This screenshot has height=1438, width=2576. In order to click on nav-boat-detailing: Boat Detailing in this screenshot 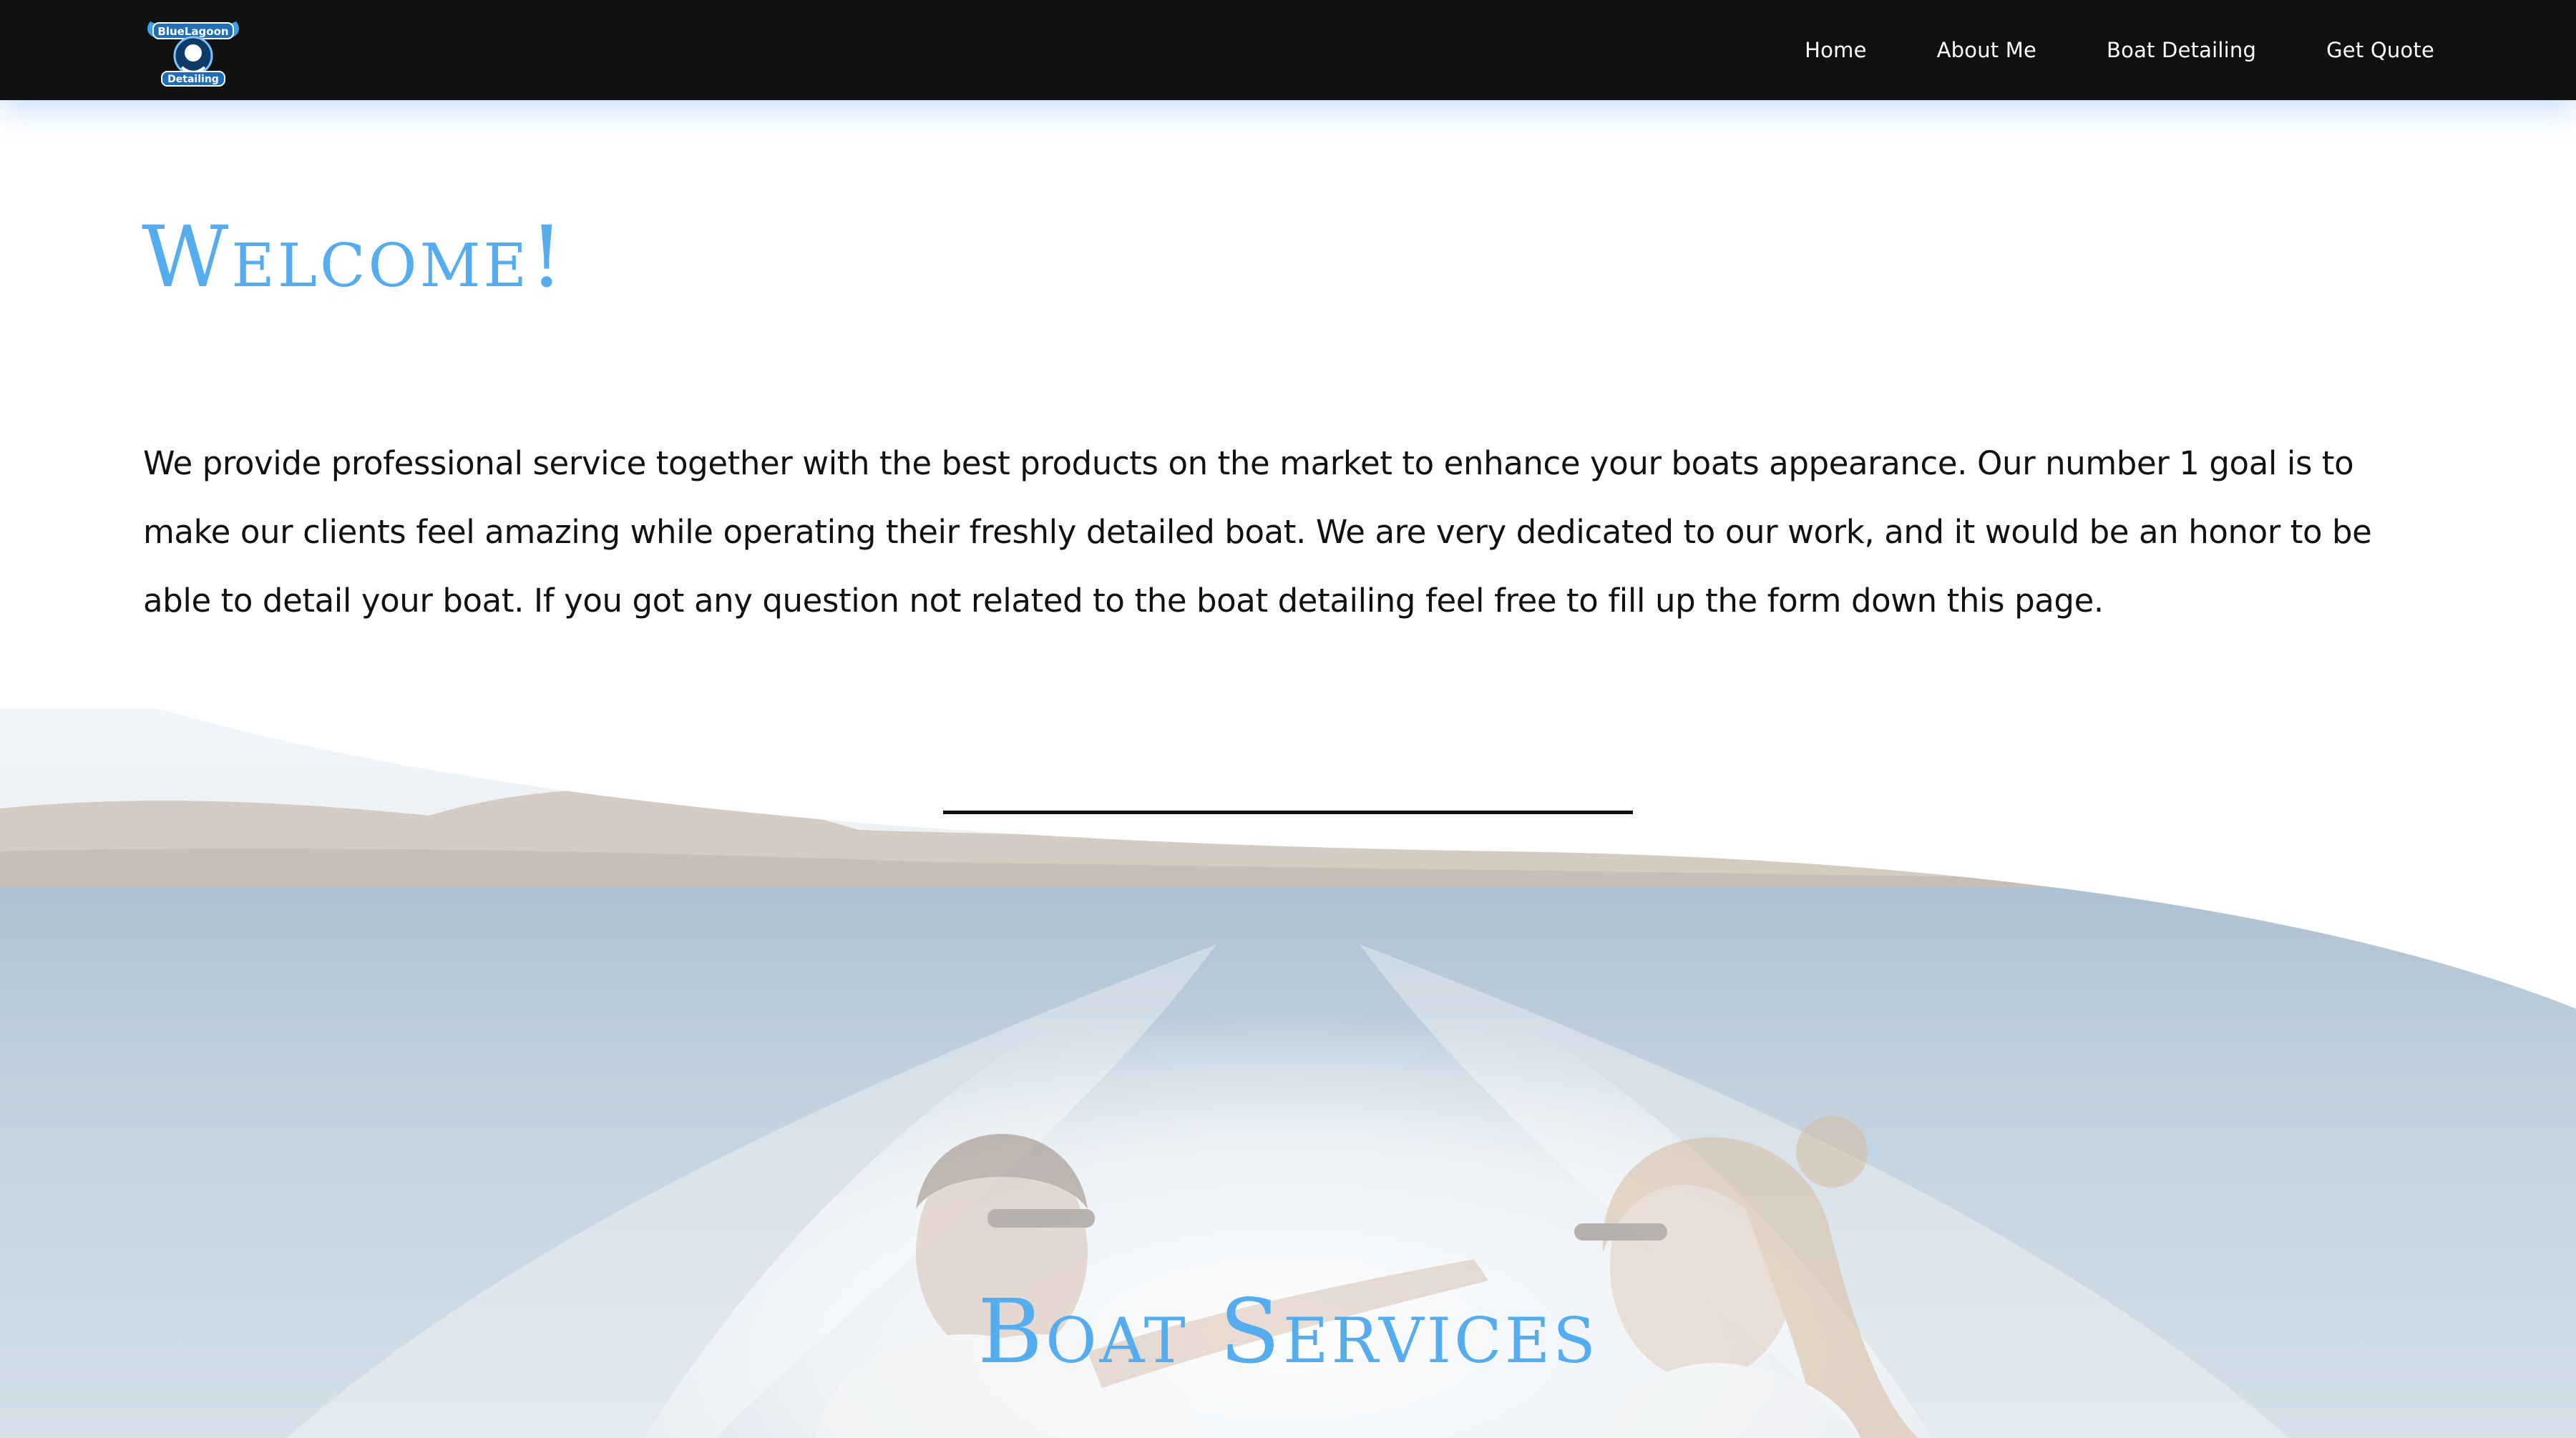, I will do `click(2181, 50)`.